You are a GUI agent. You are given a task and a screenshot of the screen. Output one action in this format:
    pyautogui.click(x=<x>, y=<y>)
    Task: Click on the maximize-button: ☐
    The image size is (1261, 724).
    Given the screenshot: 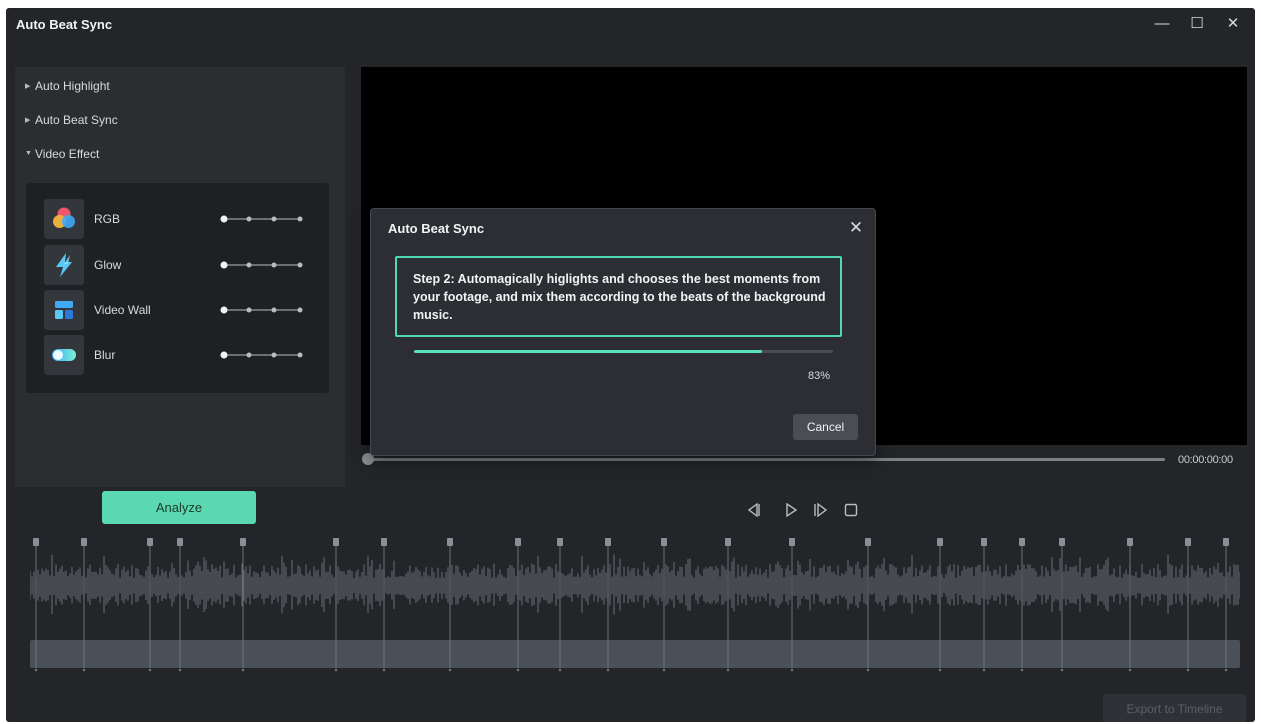 What is the action you would take?
    pyautogui.click(x=1197, y=24)
    